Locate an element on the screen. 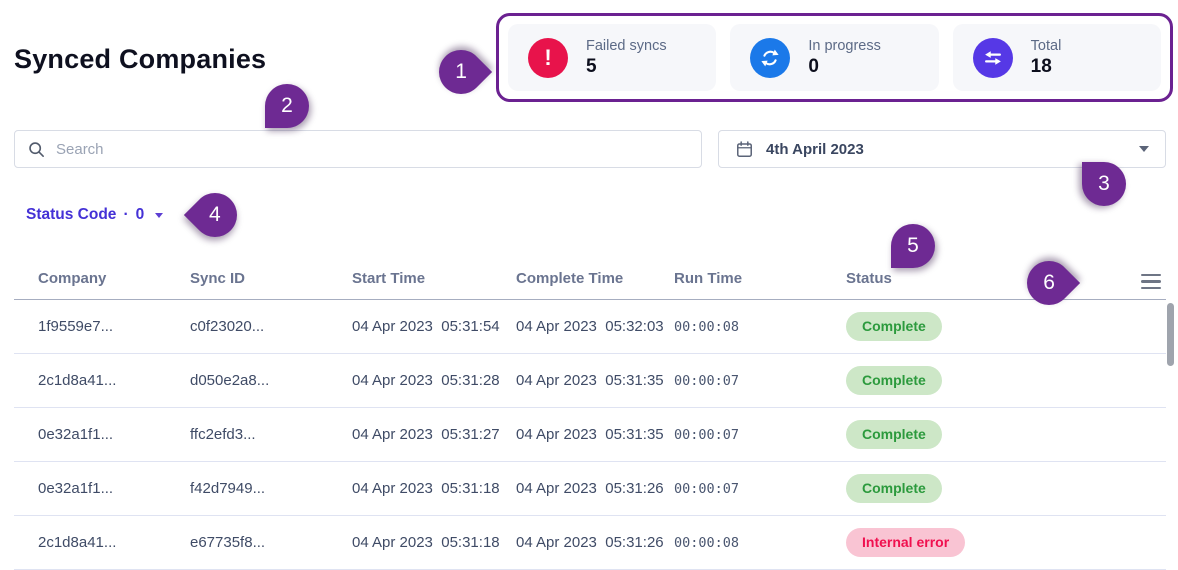  status-code-filter: Status Code · 0 is located at coordinates (95, 215).